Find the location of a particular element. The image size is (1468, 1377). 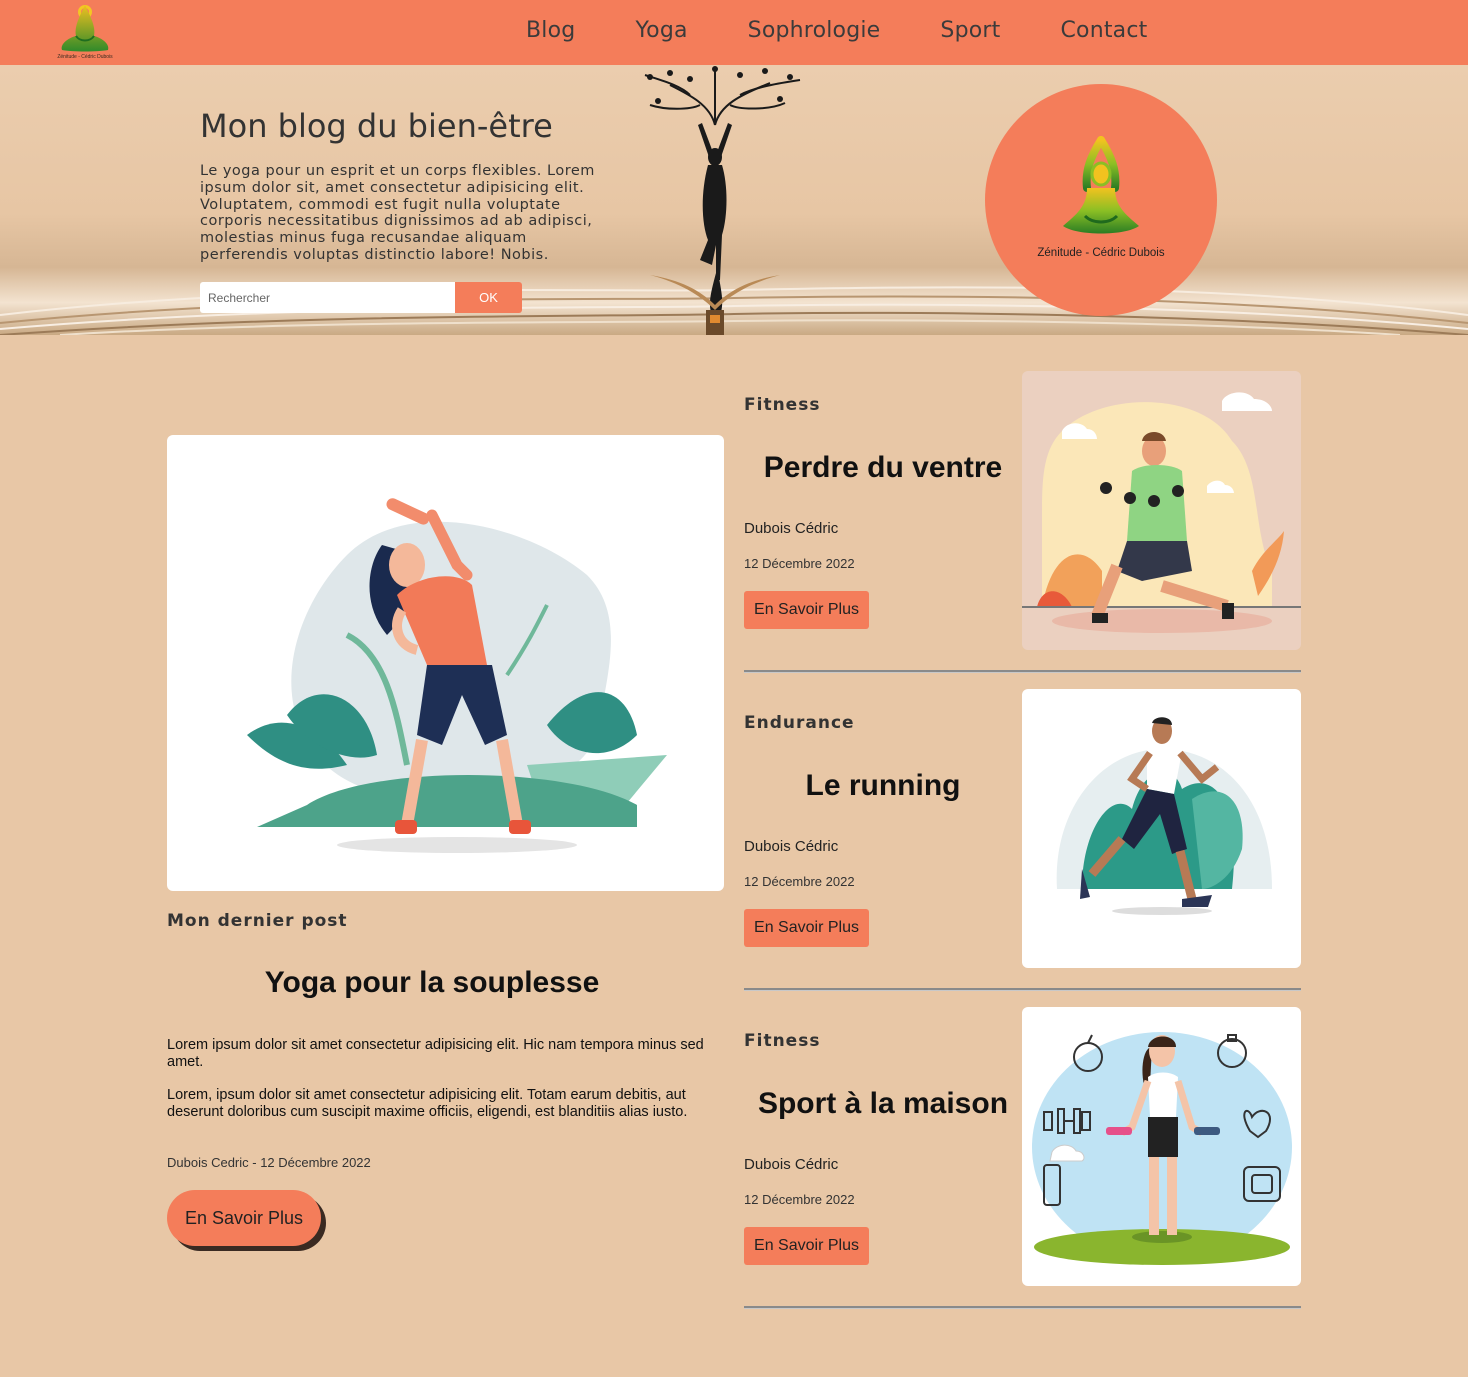

post-title: Sport à la maison is located at coordinates (883, 1104).